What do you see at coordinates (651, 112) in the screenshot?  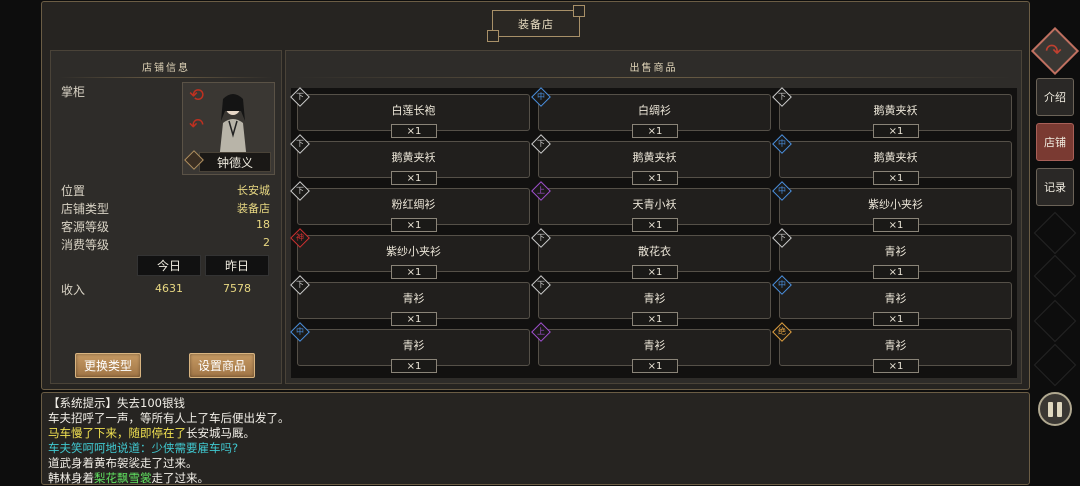 I see `goods-item: 中白绸衫 ×1` at bounding box center [651, 112].